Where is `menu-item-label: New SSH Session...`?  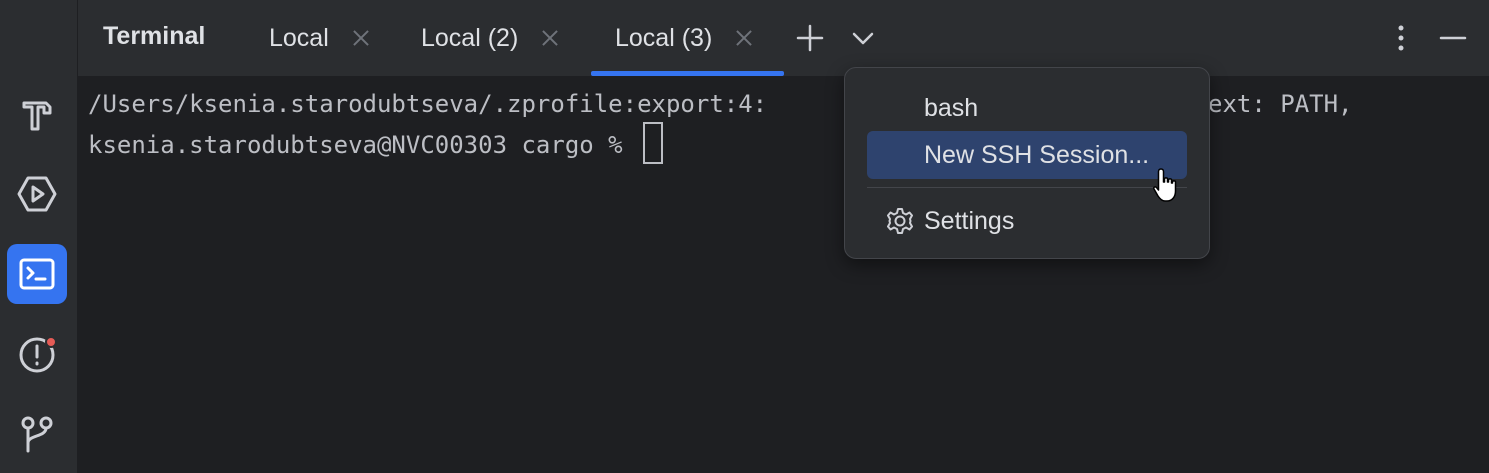 menu-item-label: New SSH Session... is located at coordinates (1037, 154).